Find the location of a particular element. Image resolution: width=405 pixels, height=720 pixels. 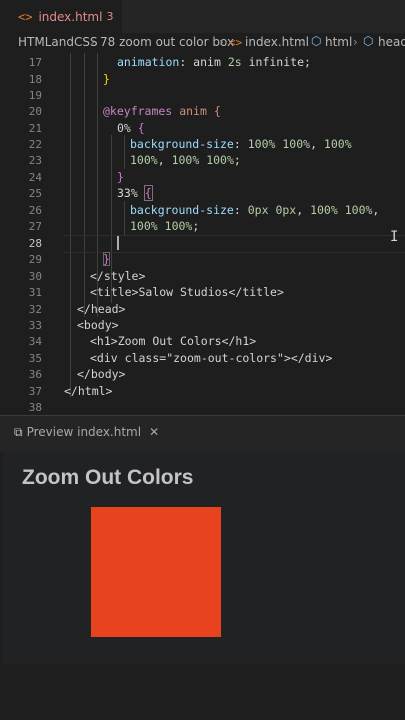

line-number: 21 is located at coordinates (35, 128).